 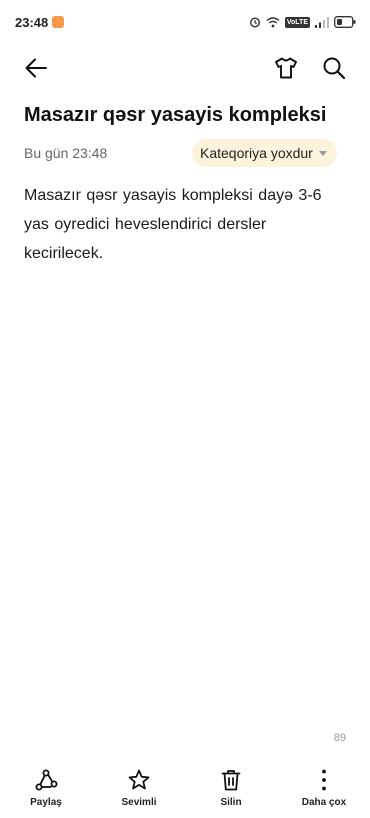 What do you see at coordinates (324, 780) in the screenshot?
I see `more-vertical-icon` at bounding box center [324, 780].